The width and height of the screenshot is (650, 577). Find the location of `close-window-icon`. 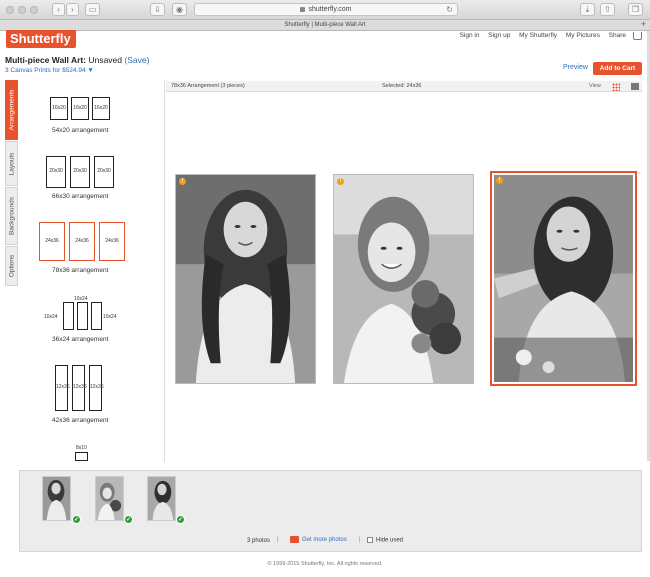

close-window-icon is located at coordinates (10, 10).